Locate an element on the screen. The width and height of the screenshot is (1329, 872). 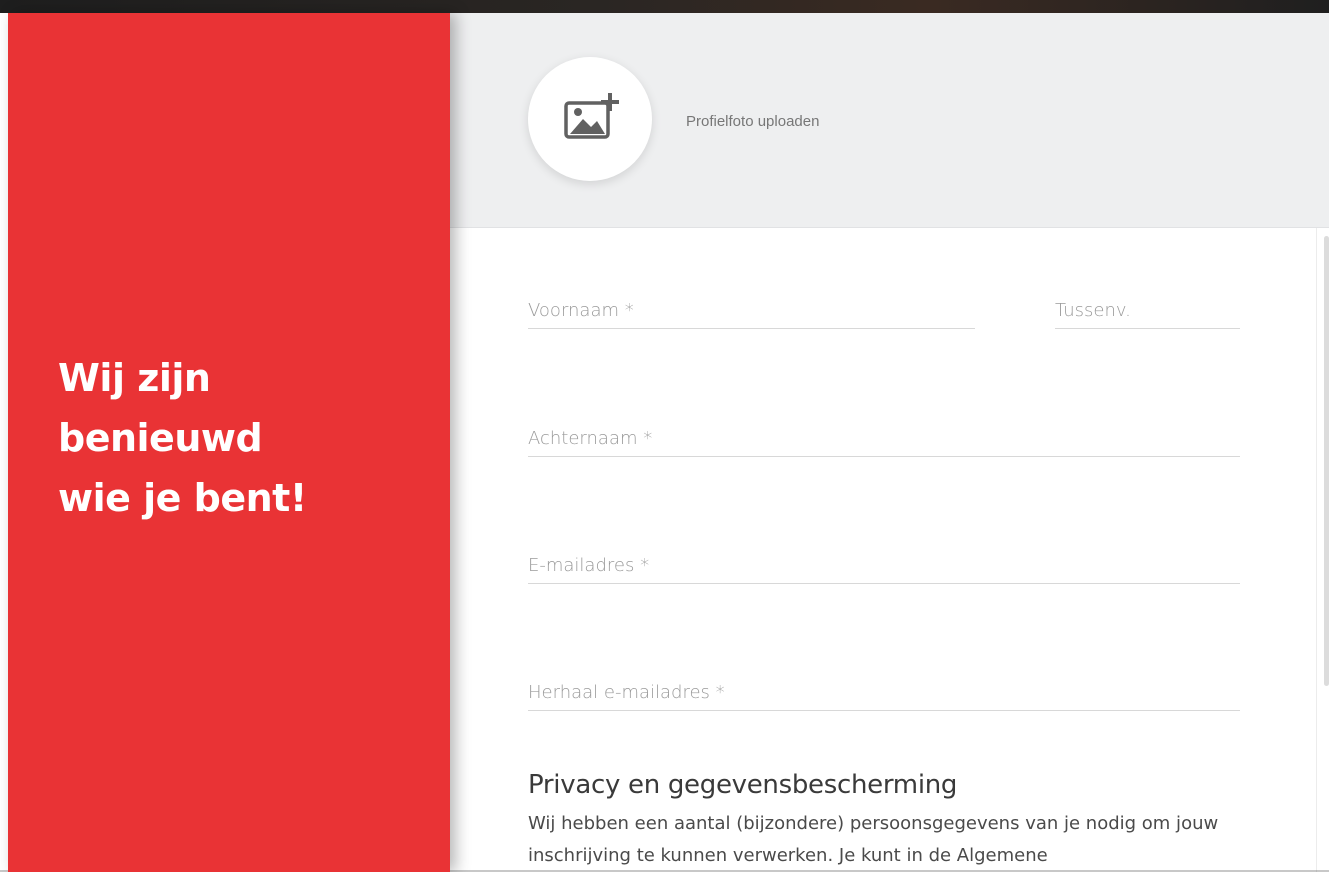
last-name-input is located at coordinates (884, 438).